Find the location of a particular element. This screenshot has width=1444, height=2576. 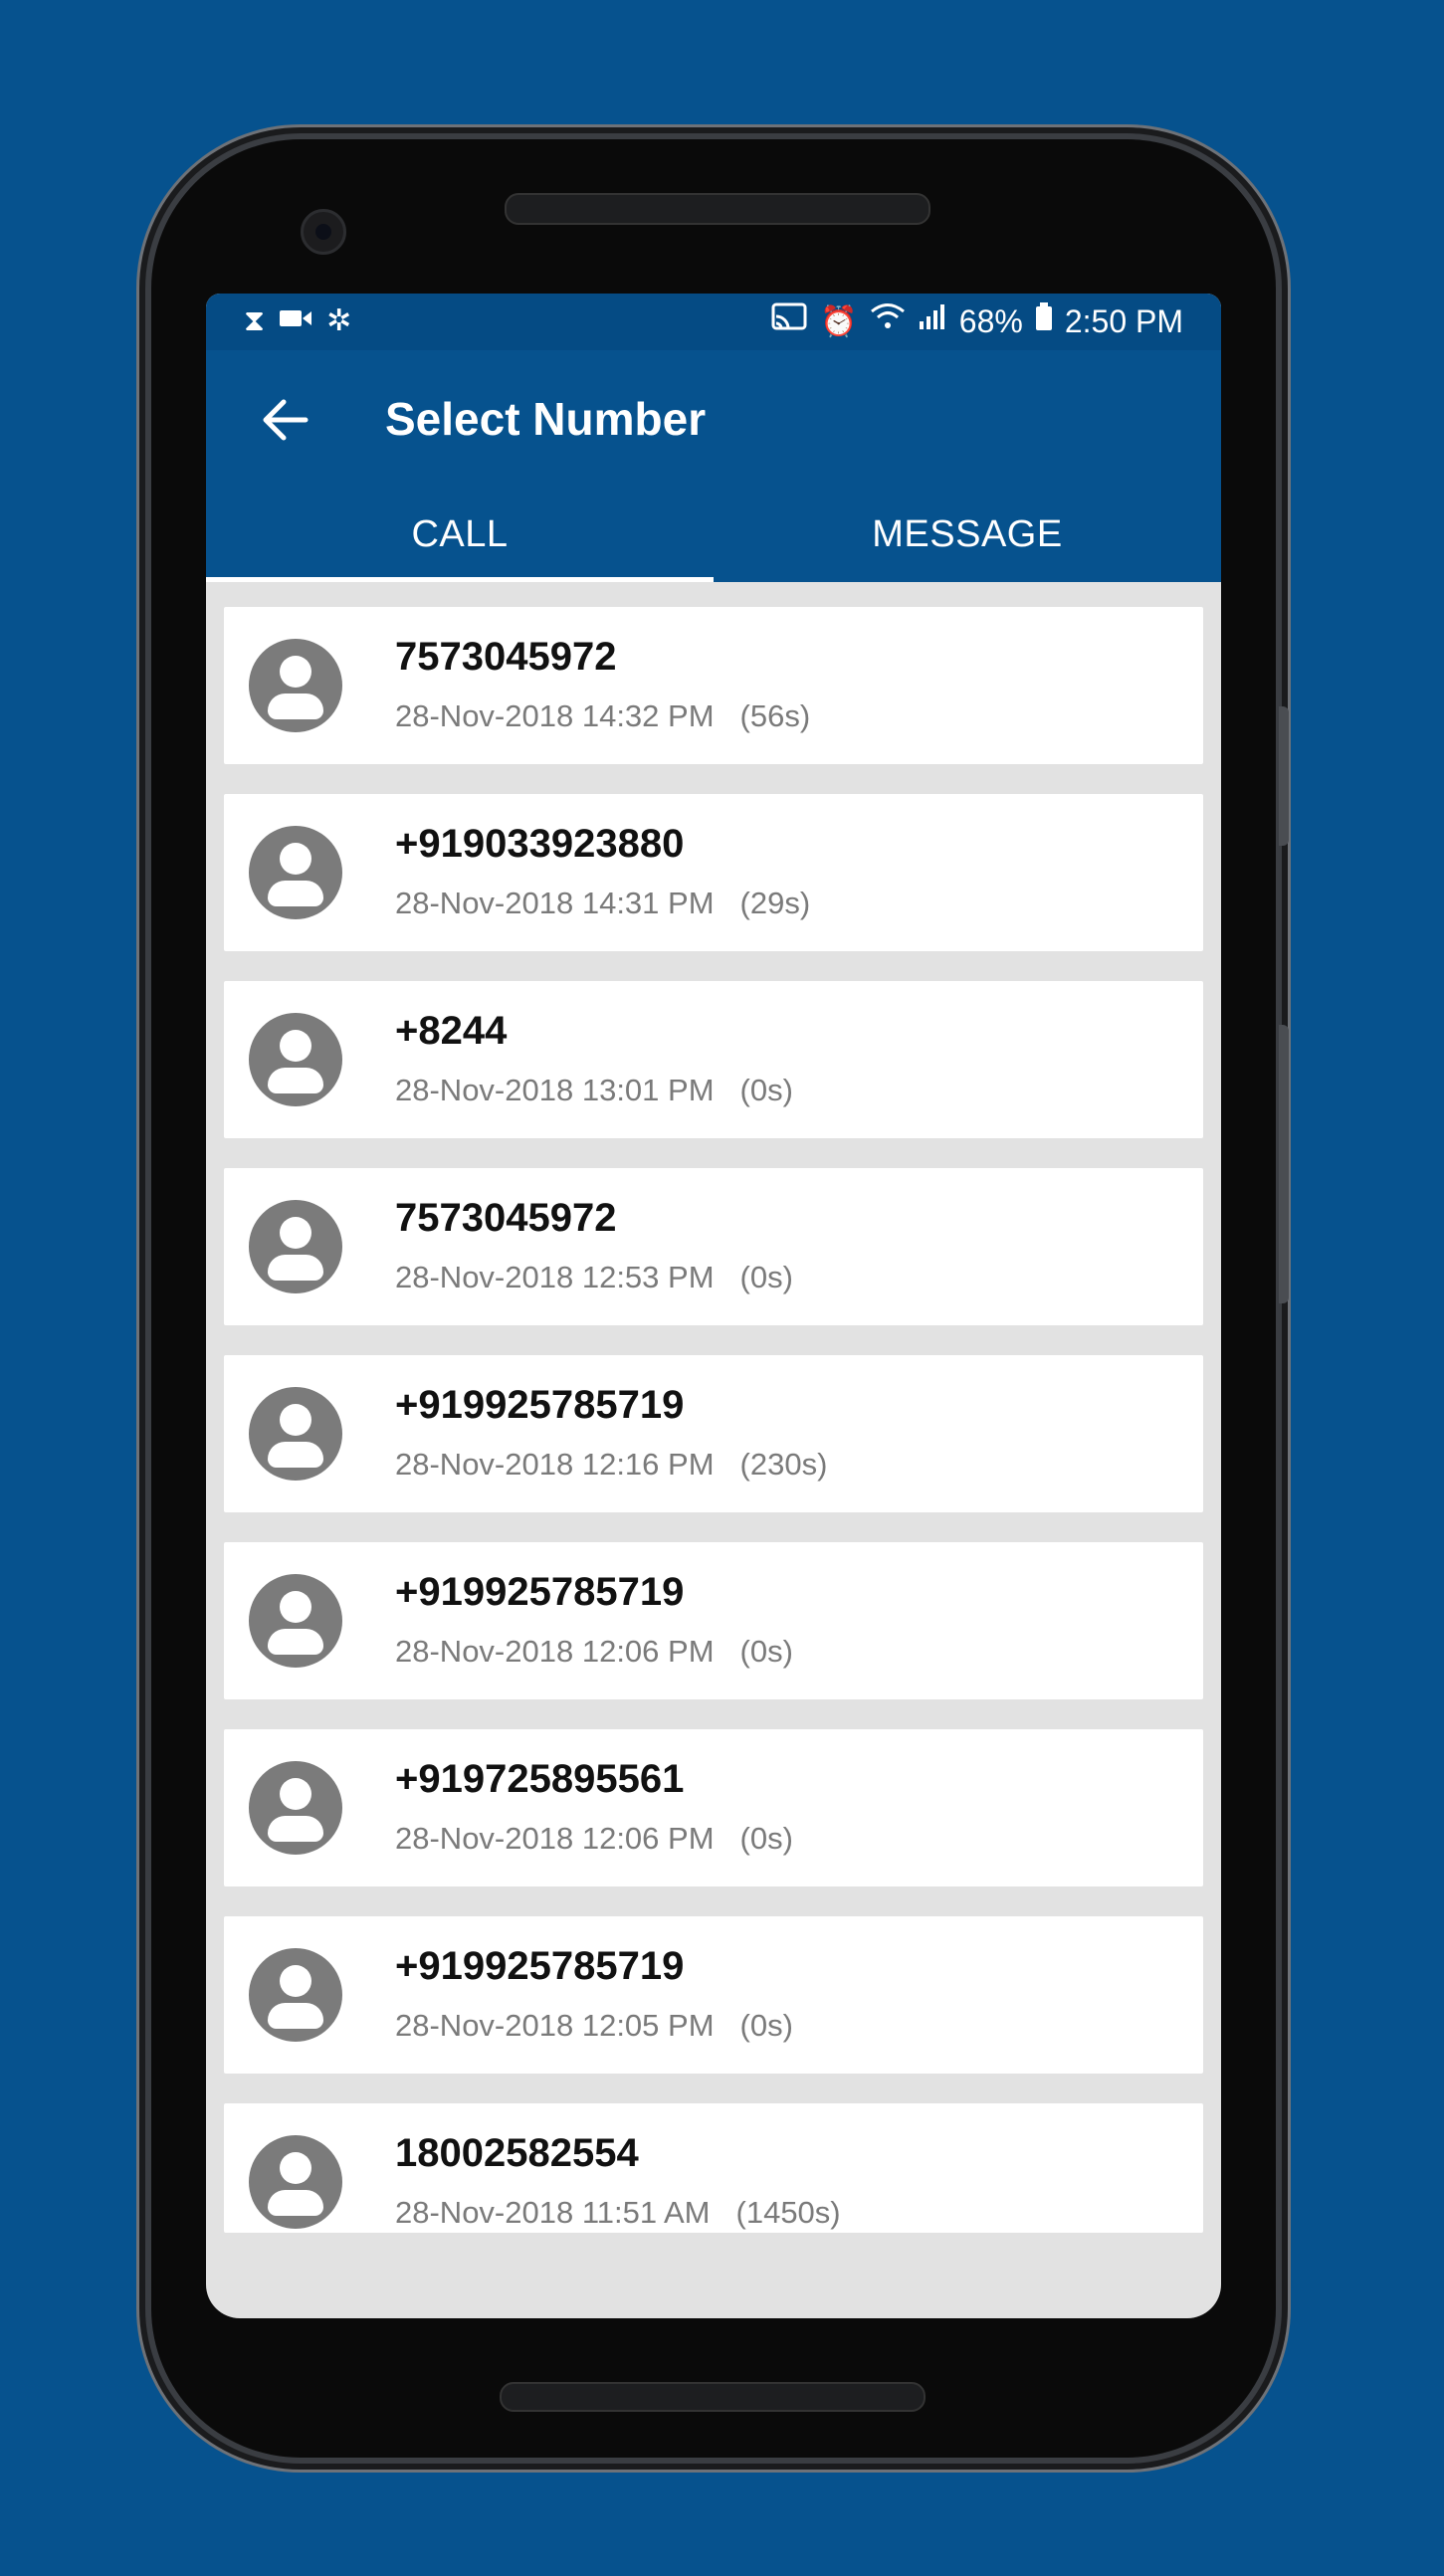

status-left-icons: ⧗ ✲ is located at coordinates (298, 321).